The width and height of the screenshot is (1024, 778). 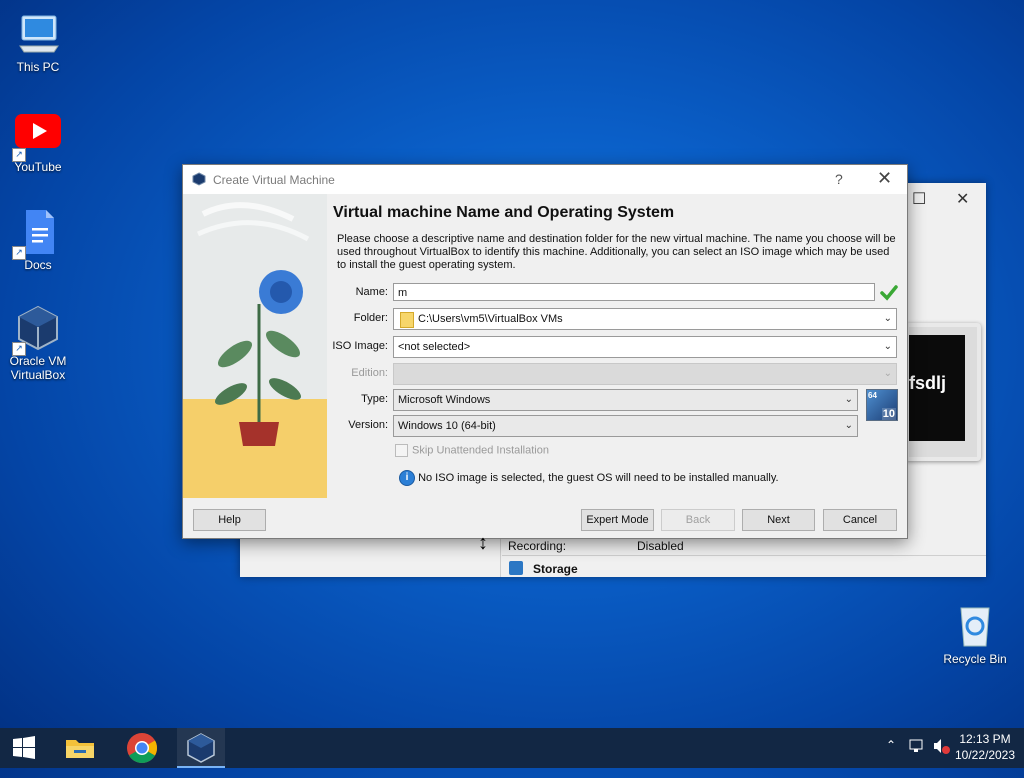 I want to click on desktop-icon-label: YouTube, so click(x=38, y=167).